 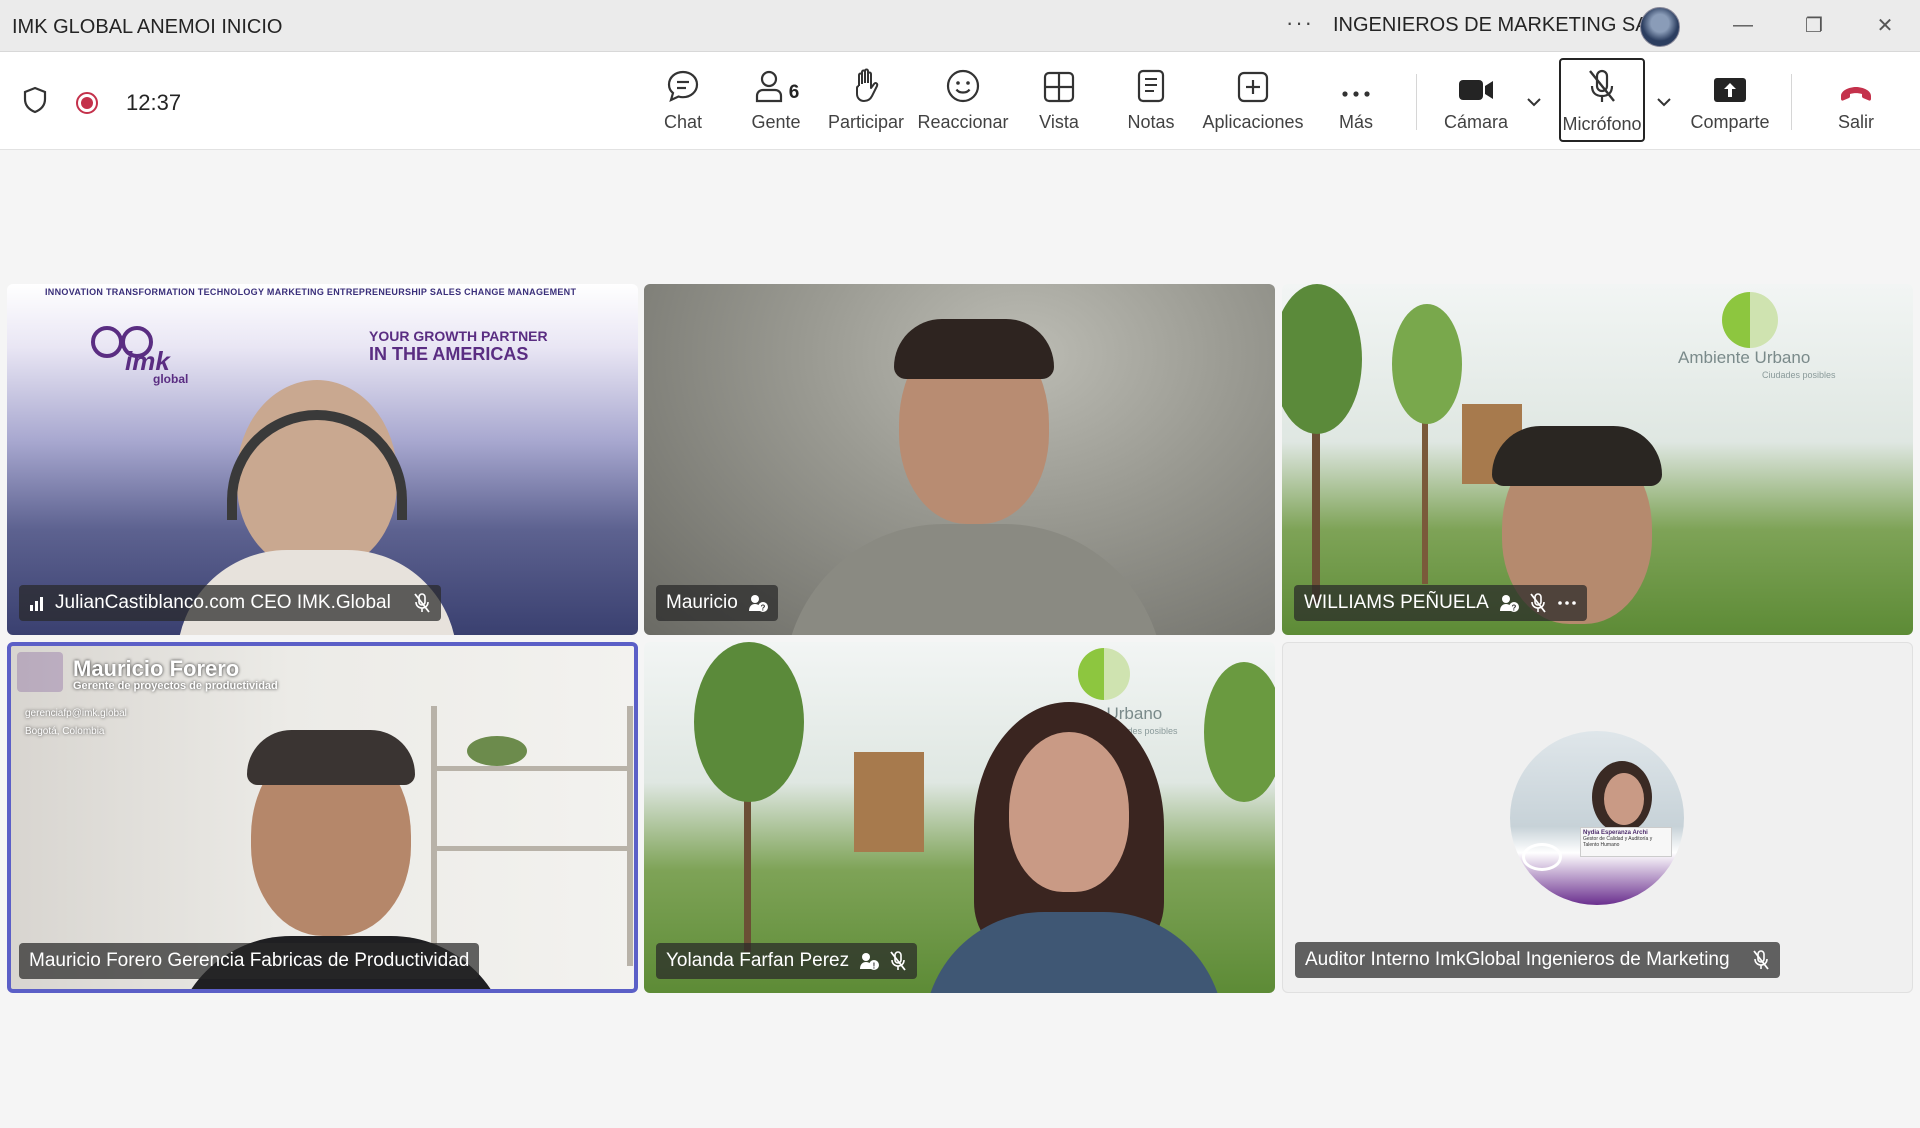 What do you see at coordinates (449, 354) in the screenshot?
I see `background-slogan-line2: IN THE AMERICAS` at bounding box center [449, 354].